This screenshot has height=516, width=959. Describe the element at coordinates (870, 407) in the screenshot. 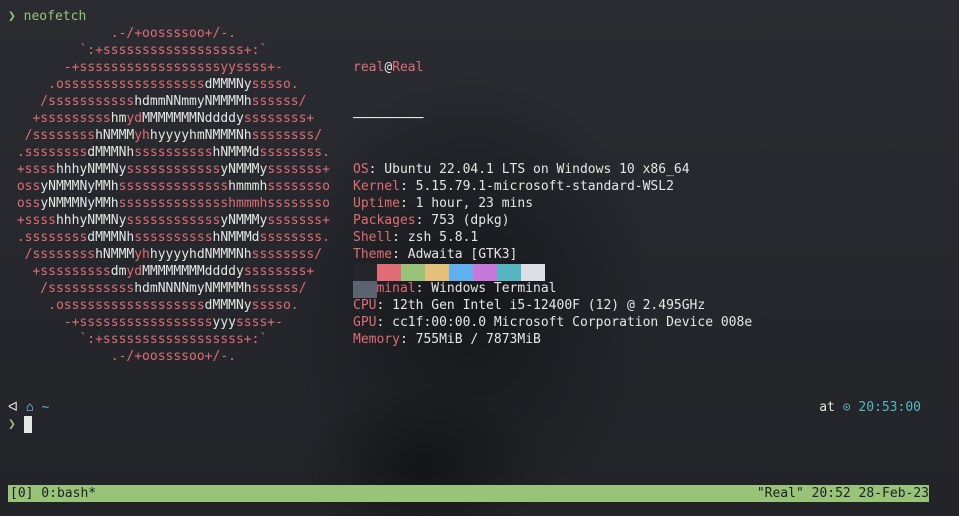

I see `prompt-status-right: at ⊙ 20:53:00` at that location.